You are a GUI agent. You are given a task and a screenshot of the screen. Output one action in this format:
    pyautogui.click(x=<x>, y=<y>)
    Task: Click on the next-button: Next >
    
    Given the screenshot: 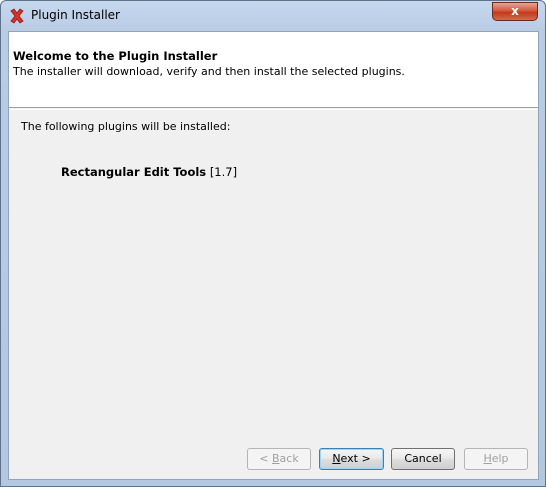 What is the action you would take?
    pyautogui.click(x=351, y=459)
    